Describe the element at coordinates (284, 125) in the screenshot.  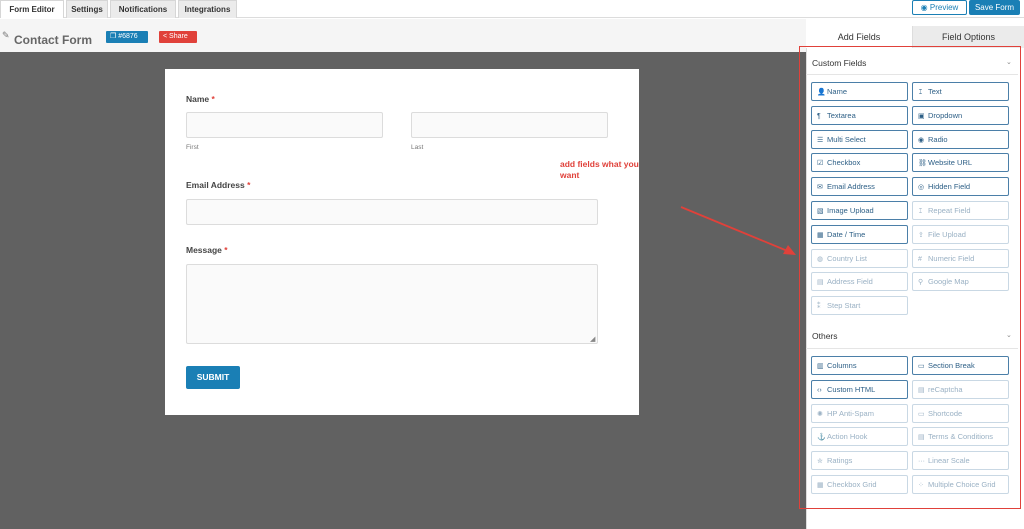
I see `first-name-input` at that location.